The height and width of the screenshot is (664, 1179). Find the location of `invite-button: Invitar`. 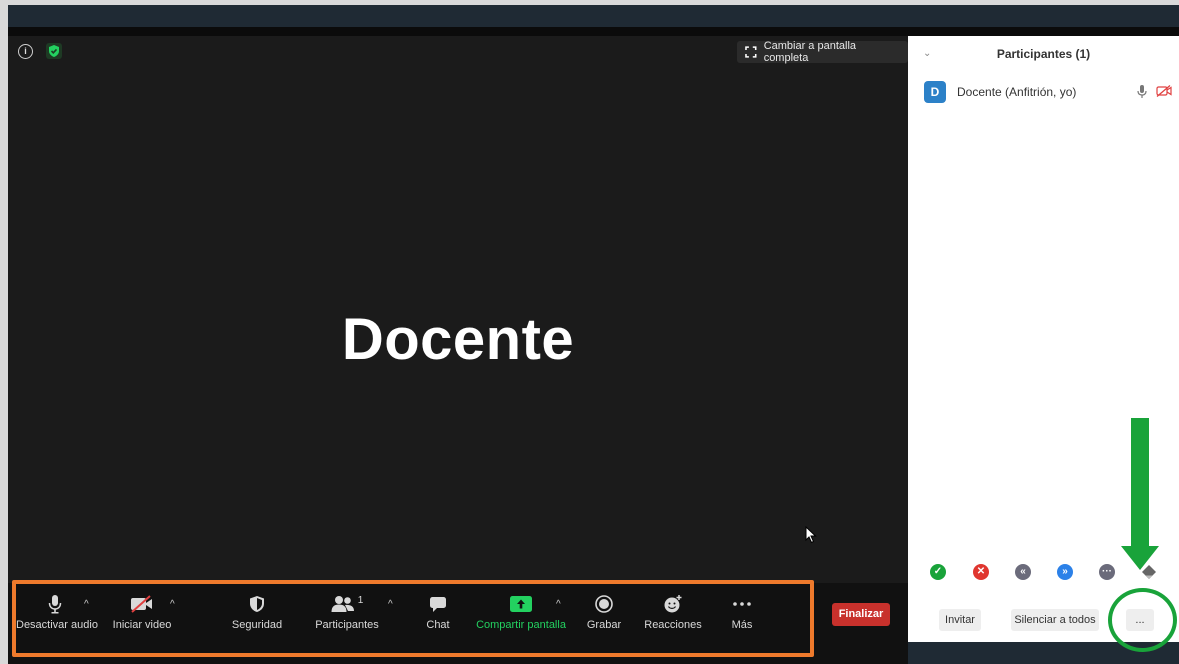

invite-button: Invitar is located at coordinates (960, 620).